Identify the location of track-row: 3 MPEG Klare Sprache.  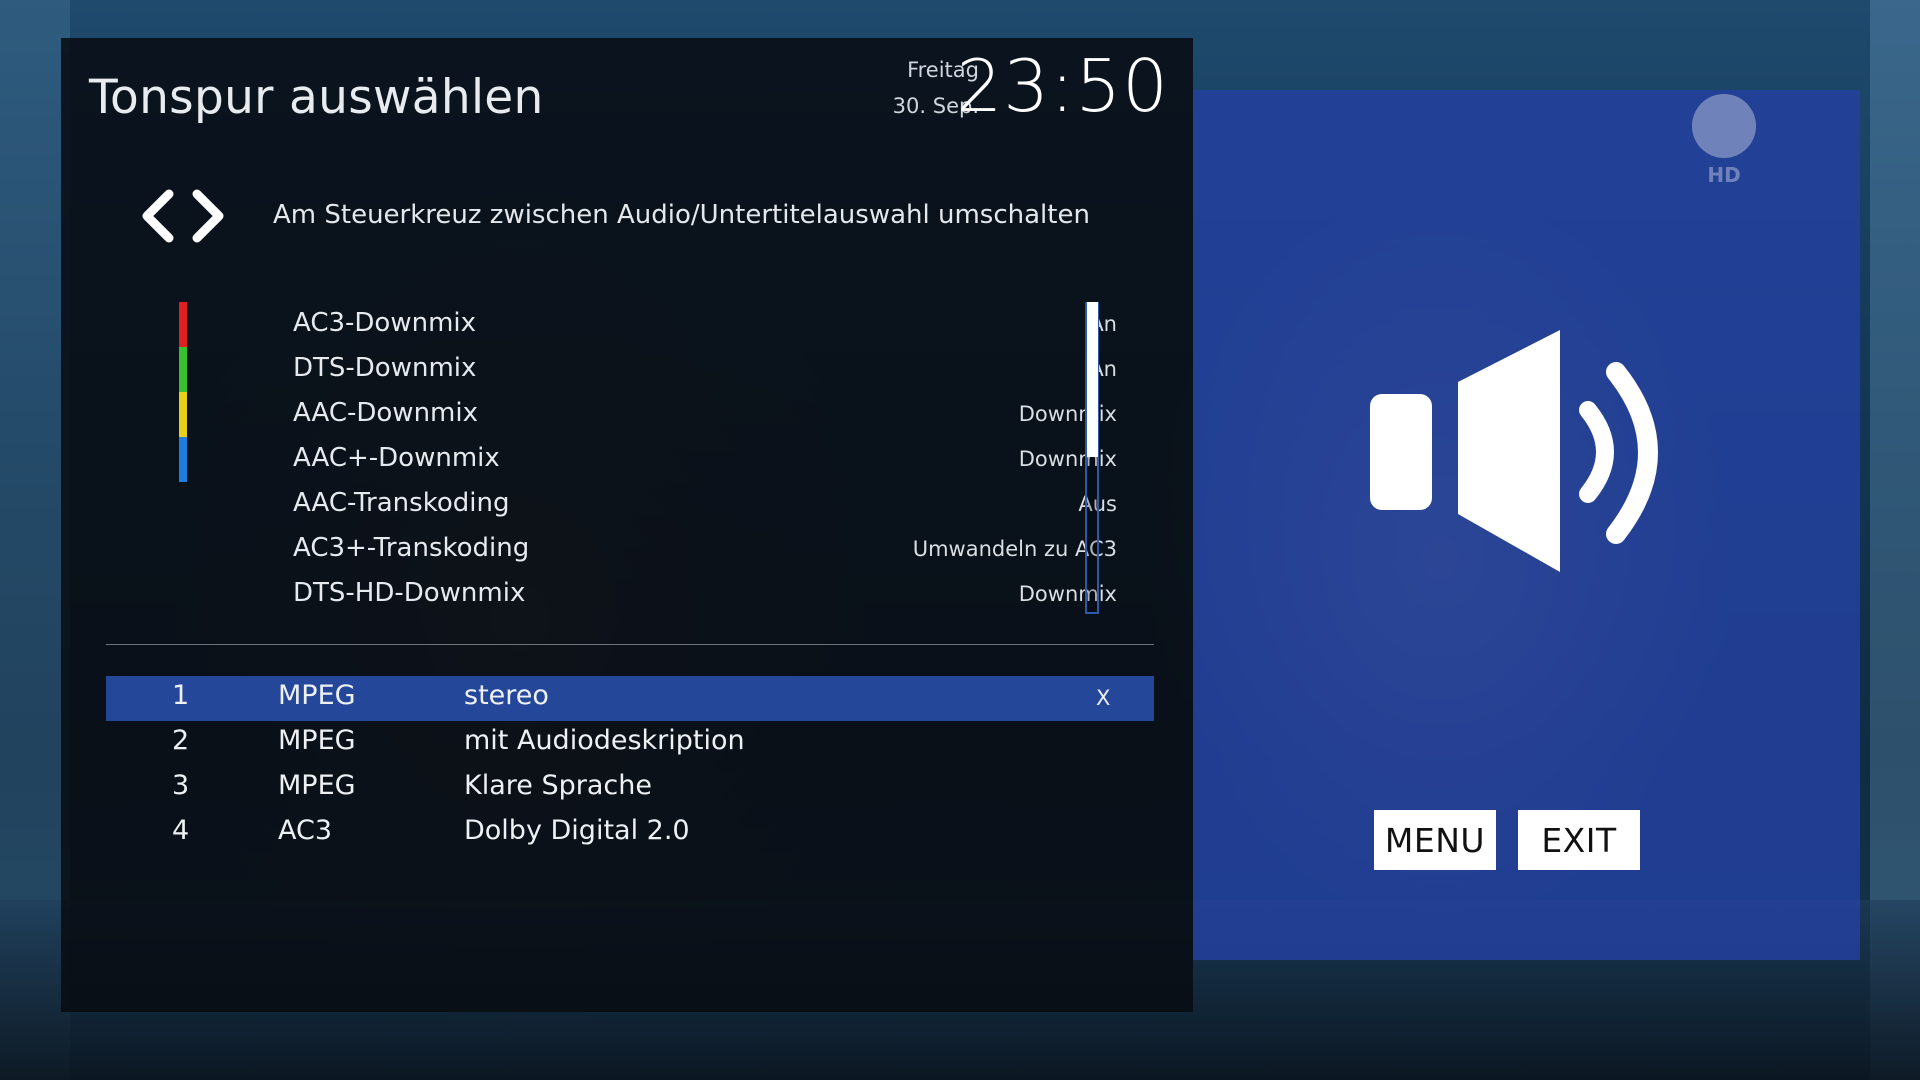
(630, 788).